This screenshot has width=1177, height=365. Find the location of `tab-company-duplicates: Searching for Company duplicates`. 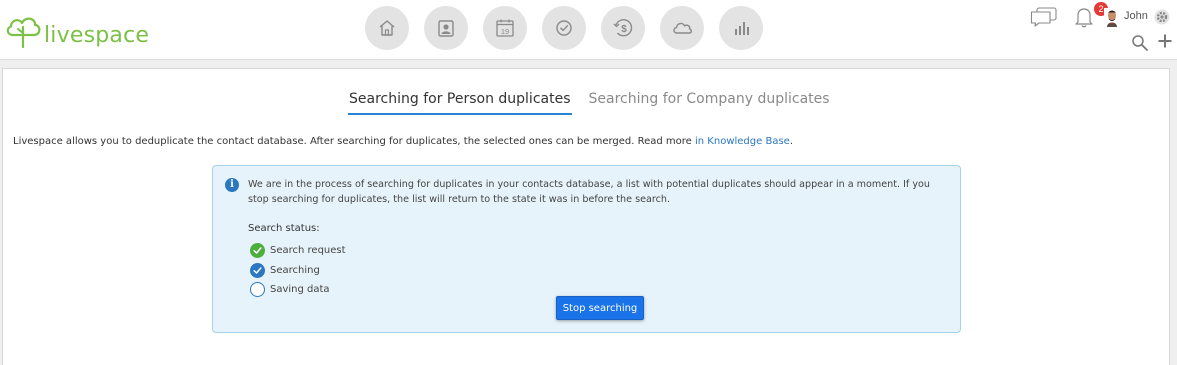

tab-company-duplicates: Searching for Company duplicates is located at coordinates (709, 103).